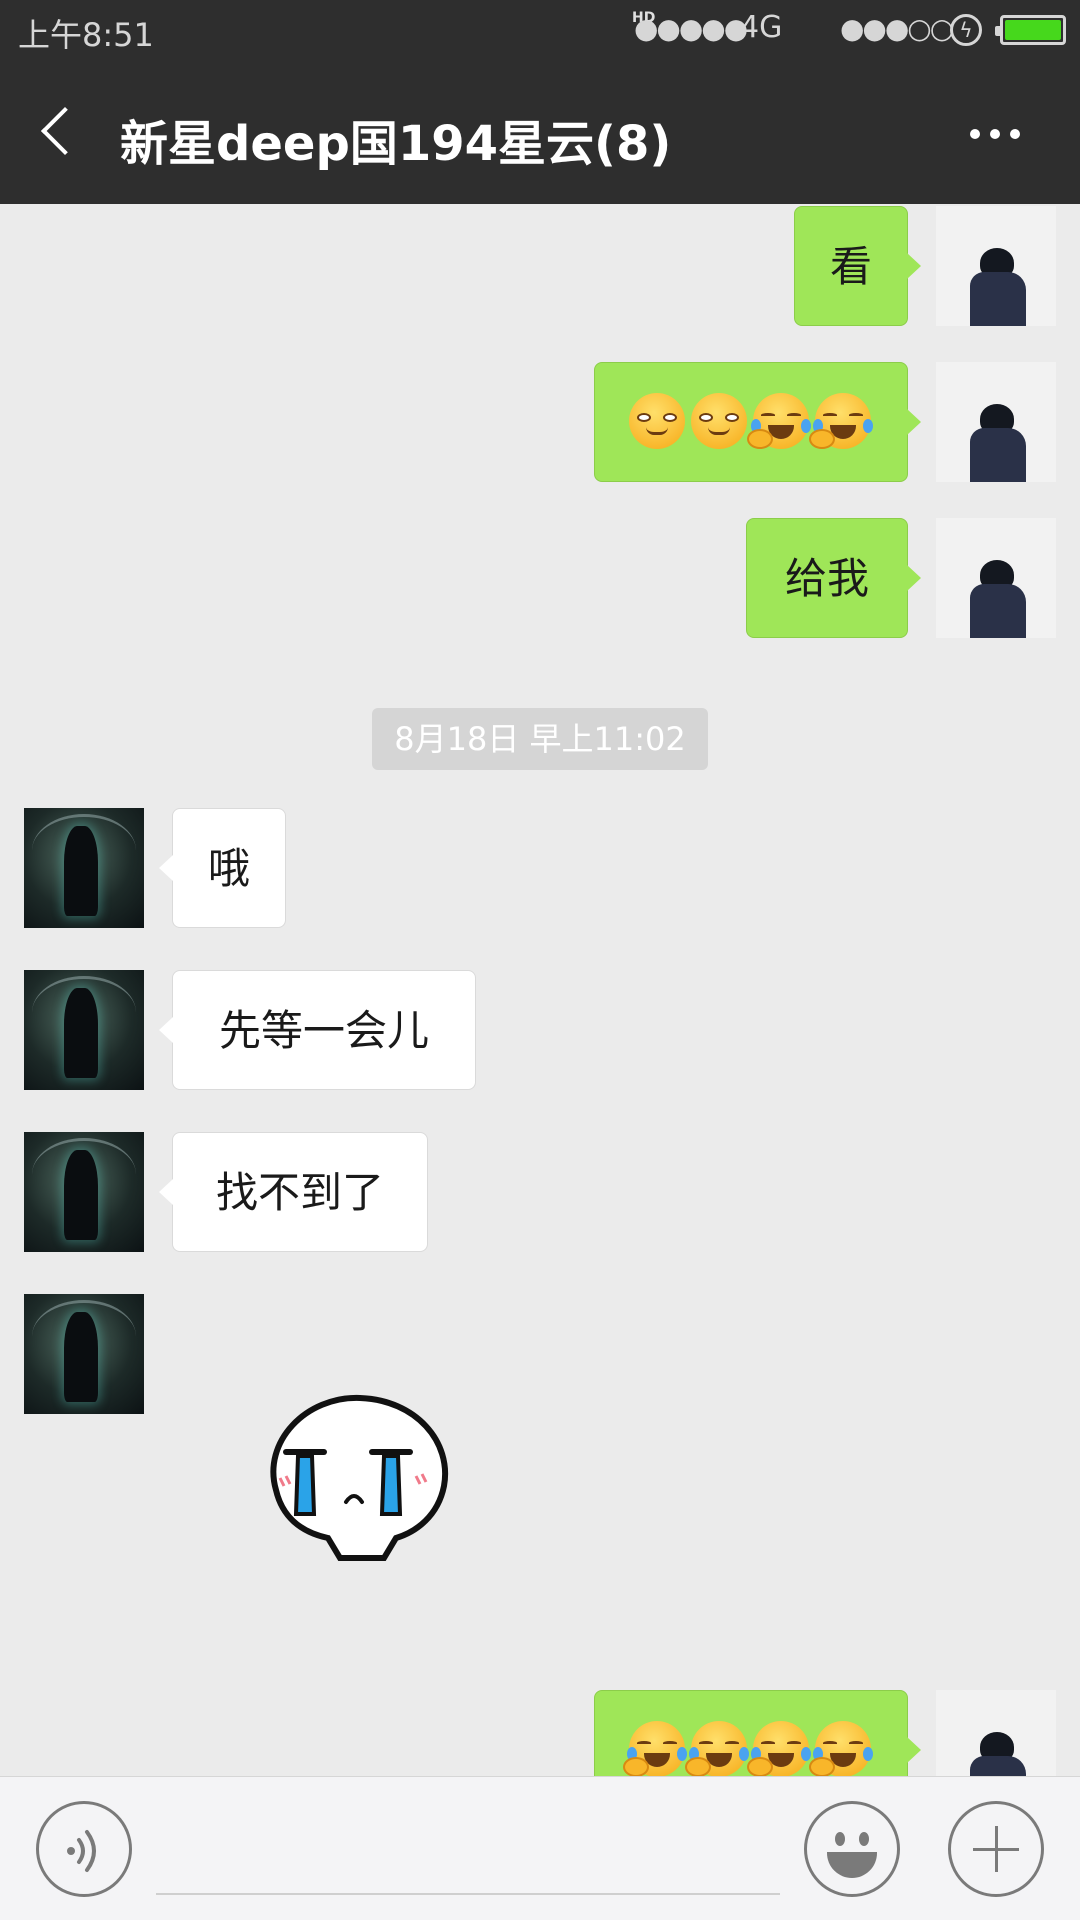 This screenshot has width=1080, height=1920. I want to click on more-dots-icon, so click(995, 133).